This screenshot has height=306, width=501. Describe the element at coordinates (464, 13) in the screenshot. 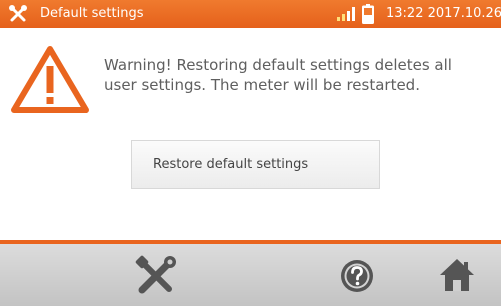

I see `date: 2017.10.26` at that location.